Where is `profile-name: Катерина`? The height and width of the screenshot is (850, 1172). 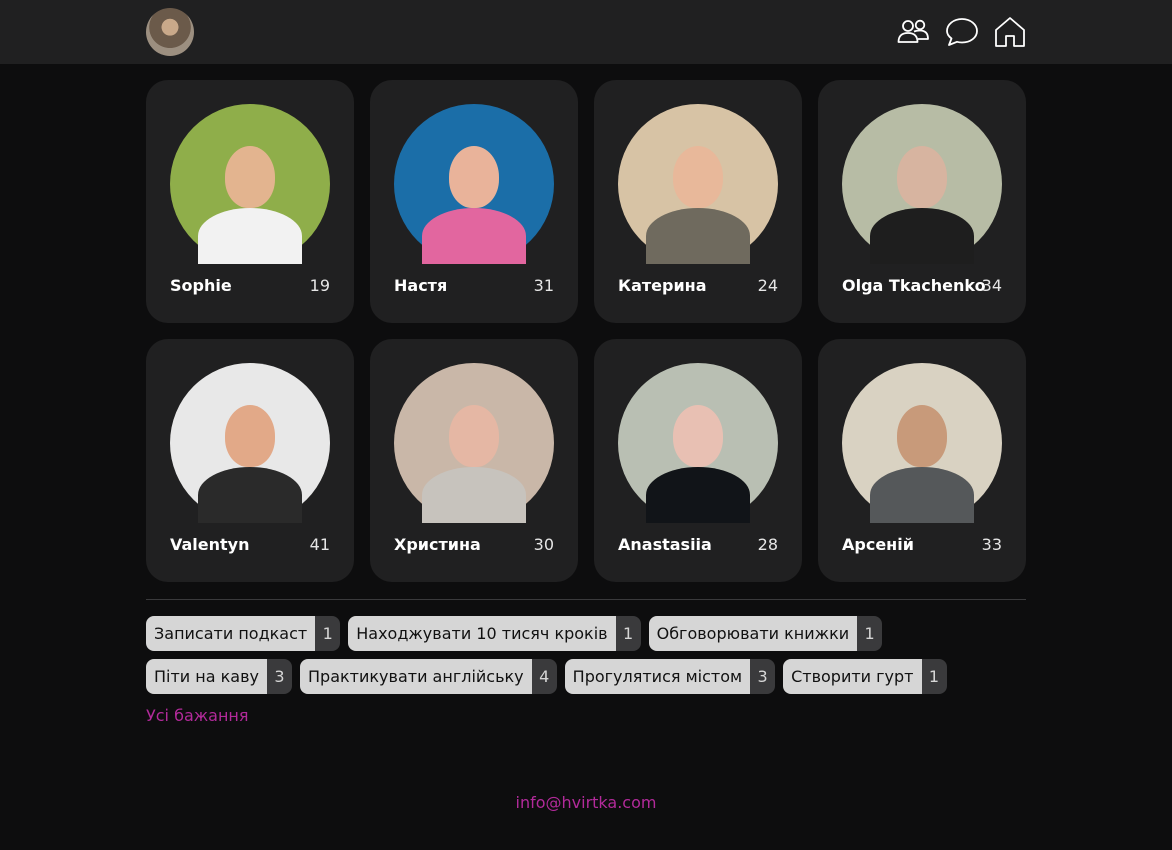
profile-name: Катерина is located at coordinates (662, 285).